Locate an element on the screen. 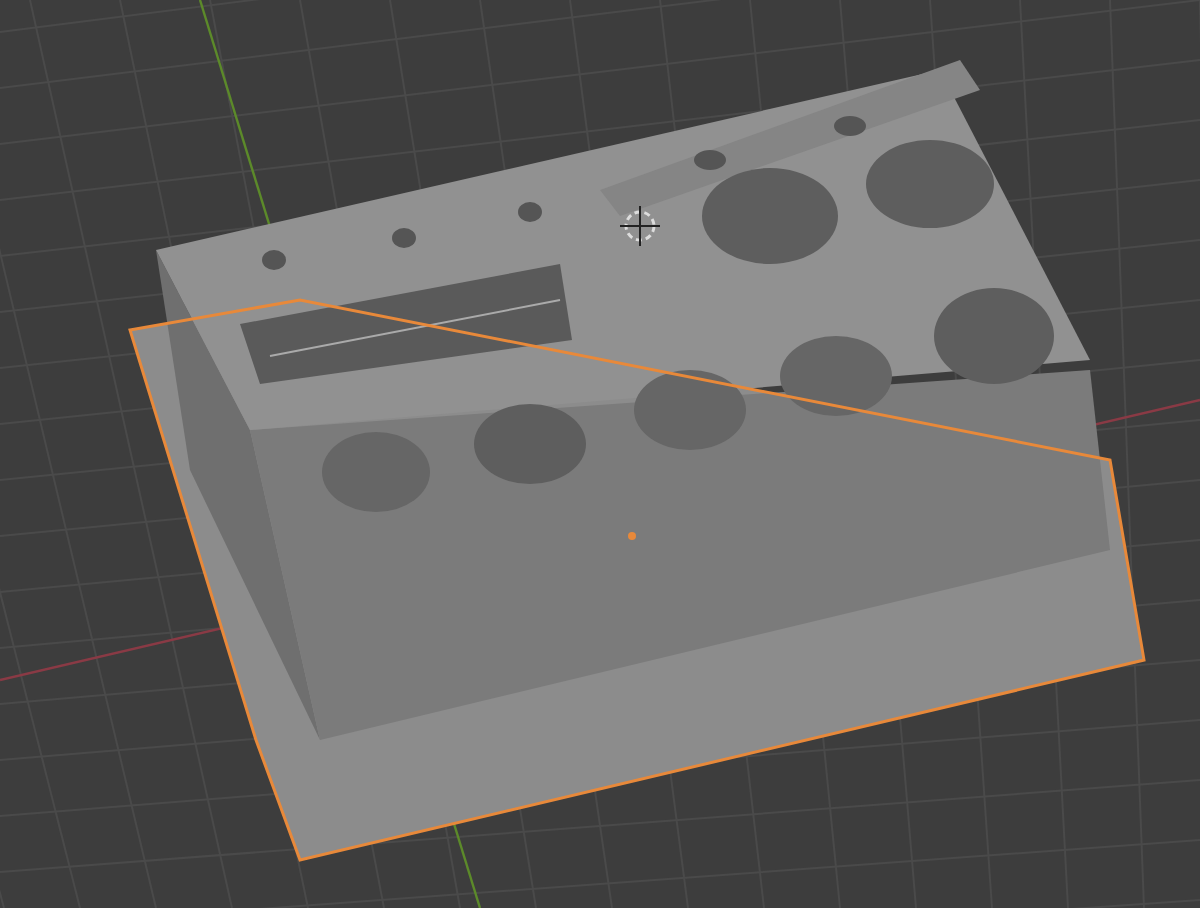 This screenshot has height=908, width=1200. origin-dot is located at coordinates (632, 536).